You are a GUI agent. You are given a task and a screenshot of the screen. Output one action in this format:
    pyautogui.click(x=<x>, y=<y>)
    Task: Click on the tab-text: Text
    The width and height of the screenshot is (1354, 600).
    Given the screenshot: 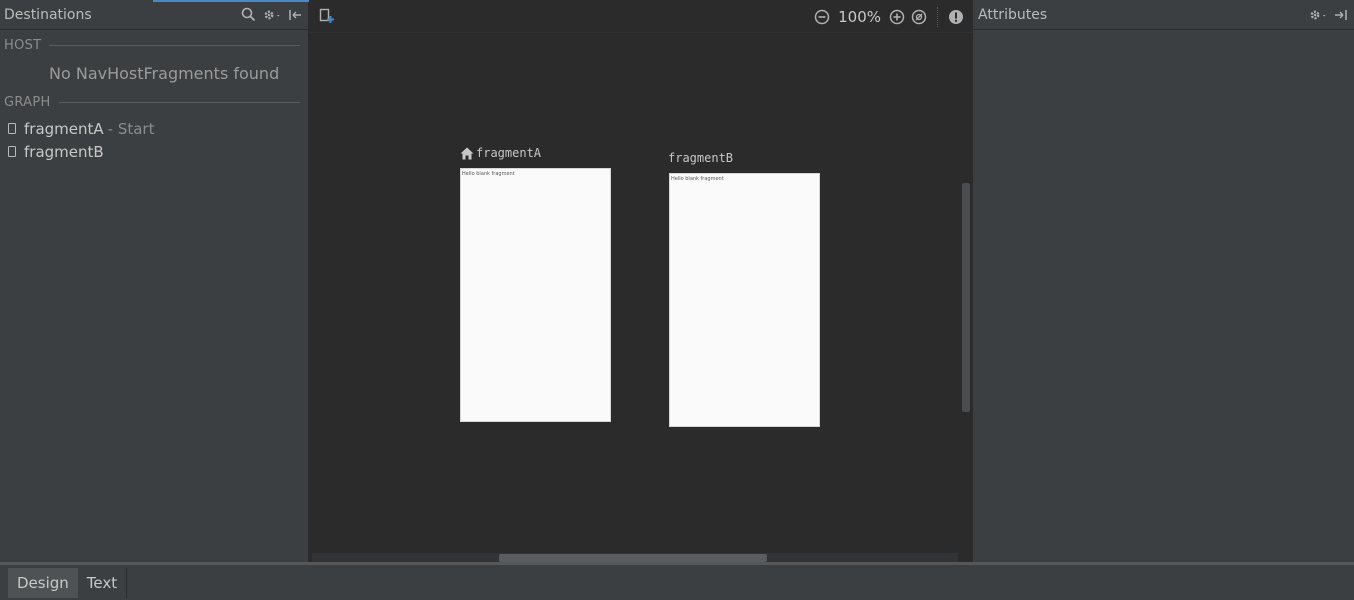 What is the action you would take?
    pyautogui.click(x=102, y=583)
    